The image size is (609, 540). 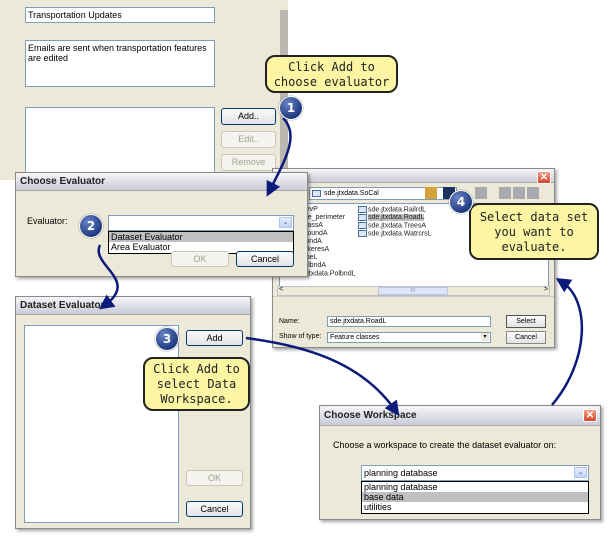 What do you see at coordinates (265, 259) in the screenshot?
I see `evaluator-cancel-button: Cancel` at bounding box center [265, 259].